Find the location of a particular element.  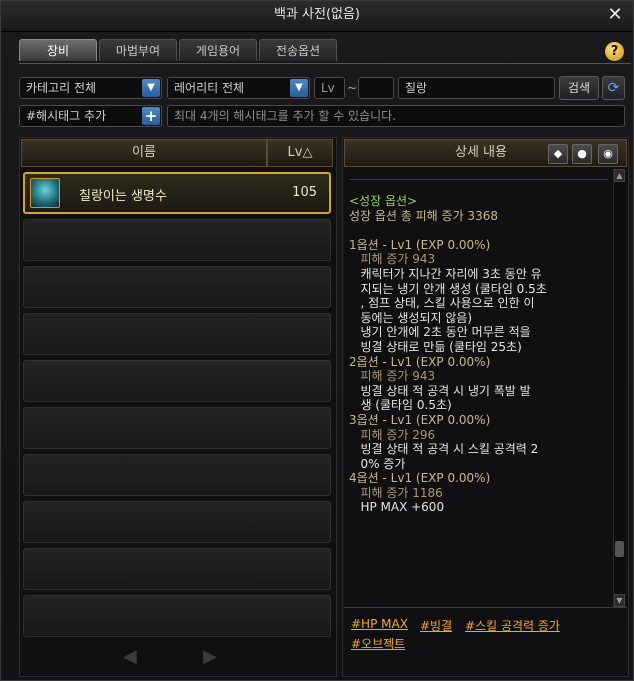

search-value: 칠랑 is located at coordinates (416, 88).